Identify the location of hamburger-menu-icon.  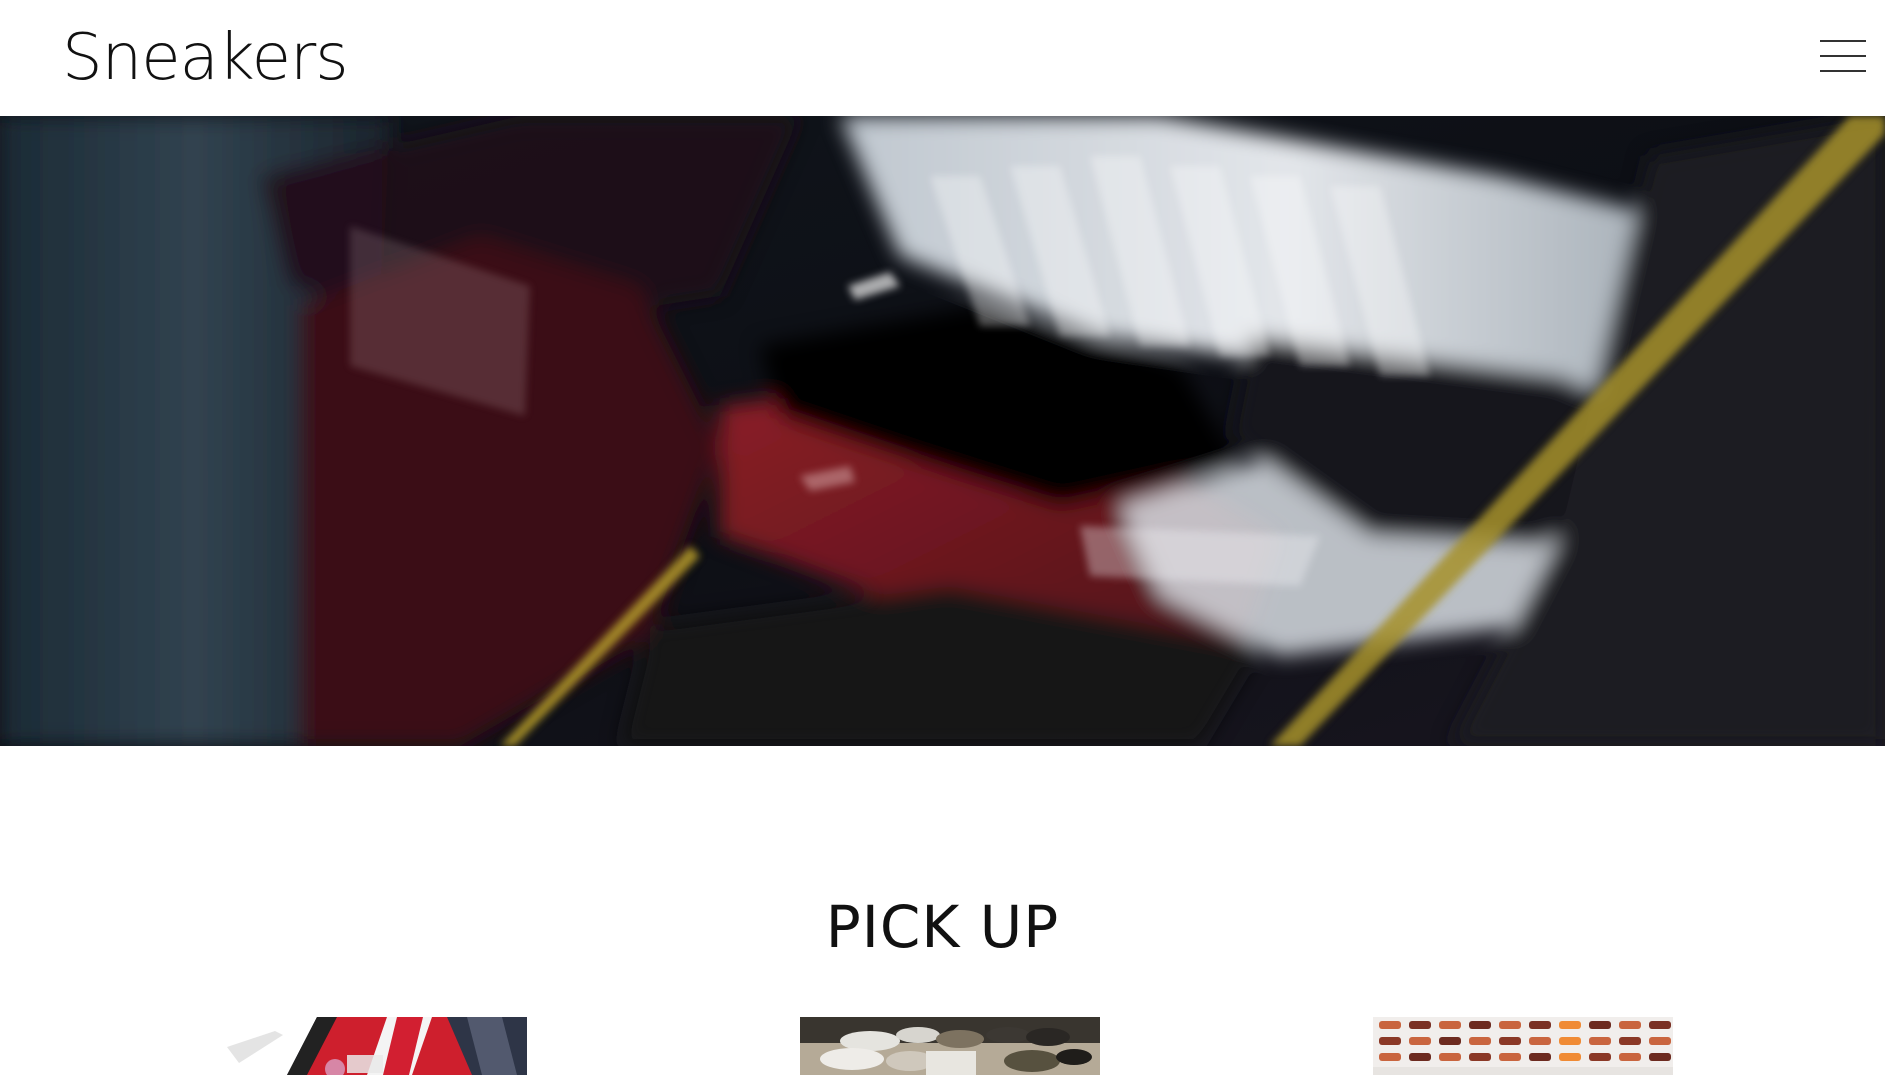
(1843, 57).